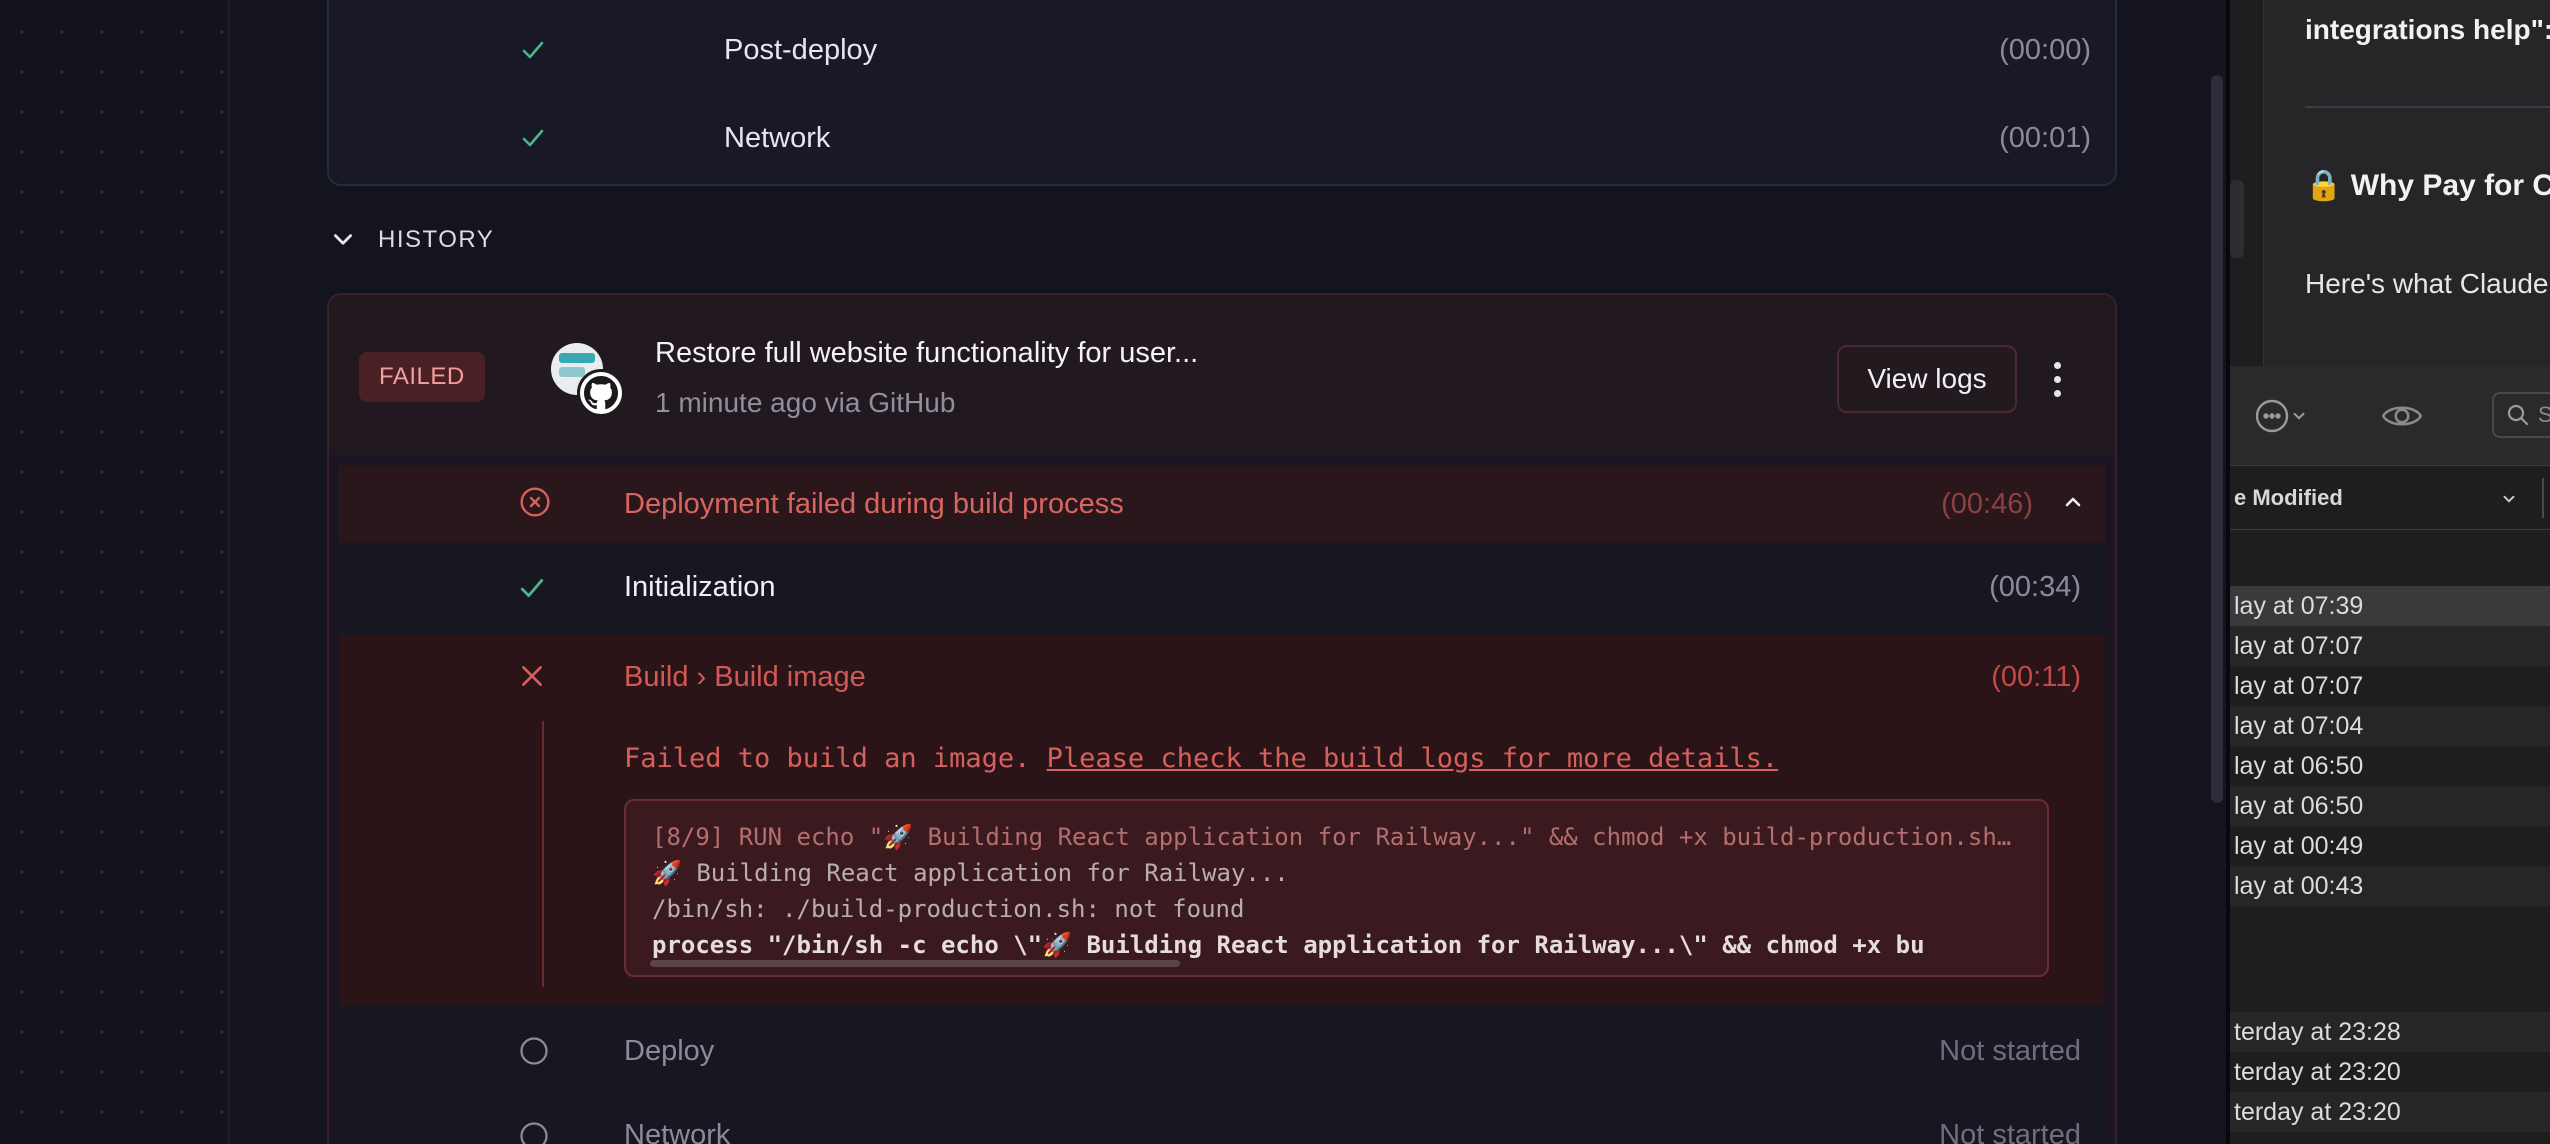 The image size is (2550, 1144). I want to click on quick-look-button, so click(2402, 416).